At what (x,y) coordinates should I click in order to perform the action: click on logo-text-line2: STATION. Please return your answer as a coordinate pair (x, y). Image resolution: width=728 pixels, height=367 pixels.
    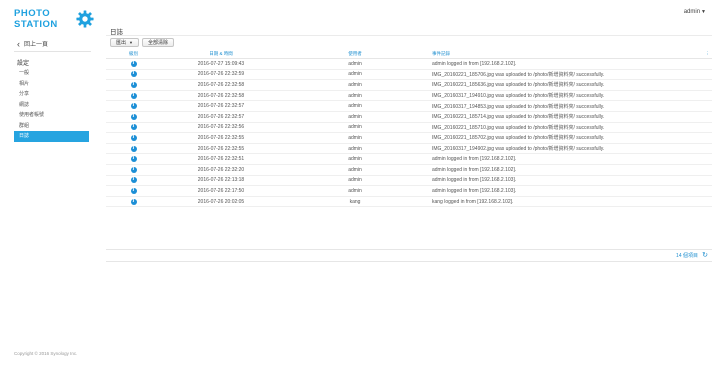
    Looking at the image, I should click on (36, 24).